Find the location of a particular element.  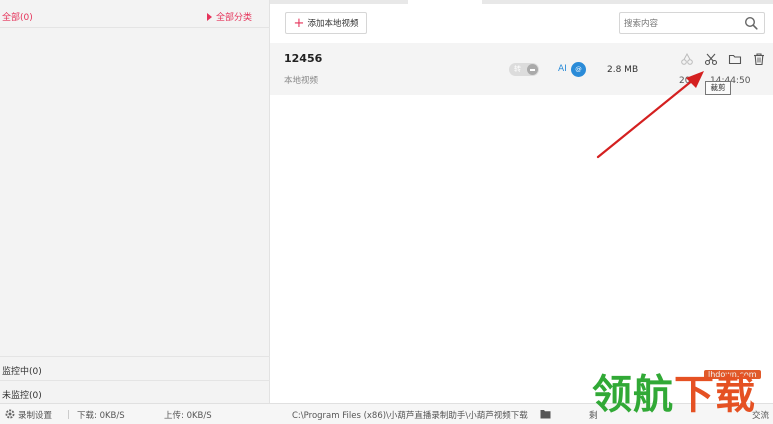

plus-icon: + is located at coordinates (299, 23).